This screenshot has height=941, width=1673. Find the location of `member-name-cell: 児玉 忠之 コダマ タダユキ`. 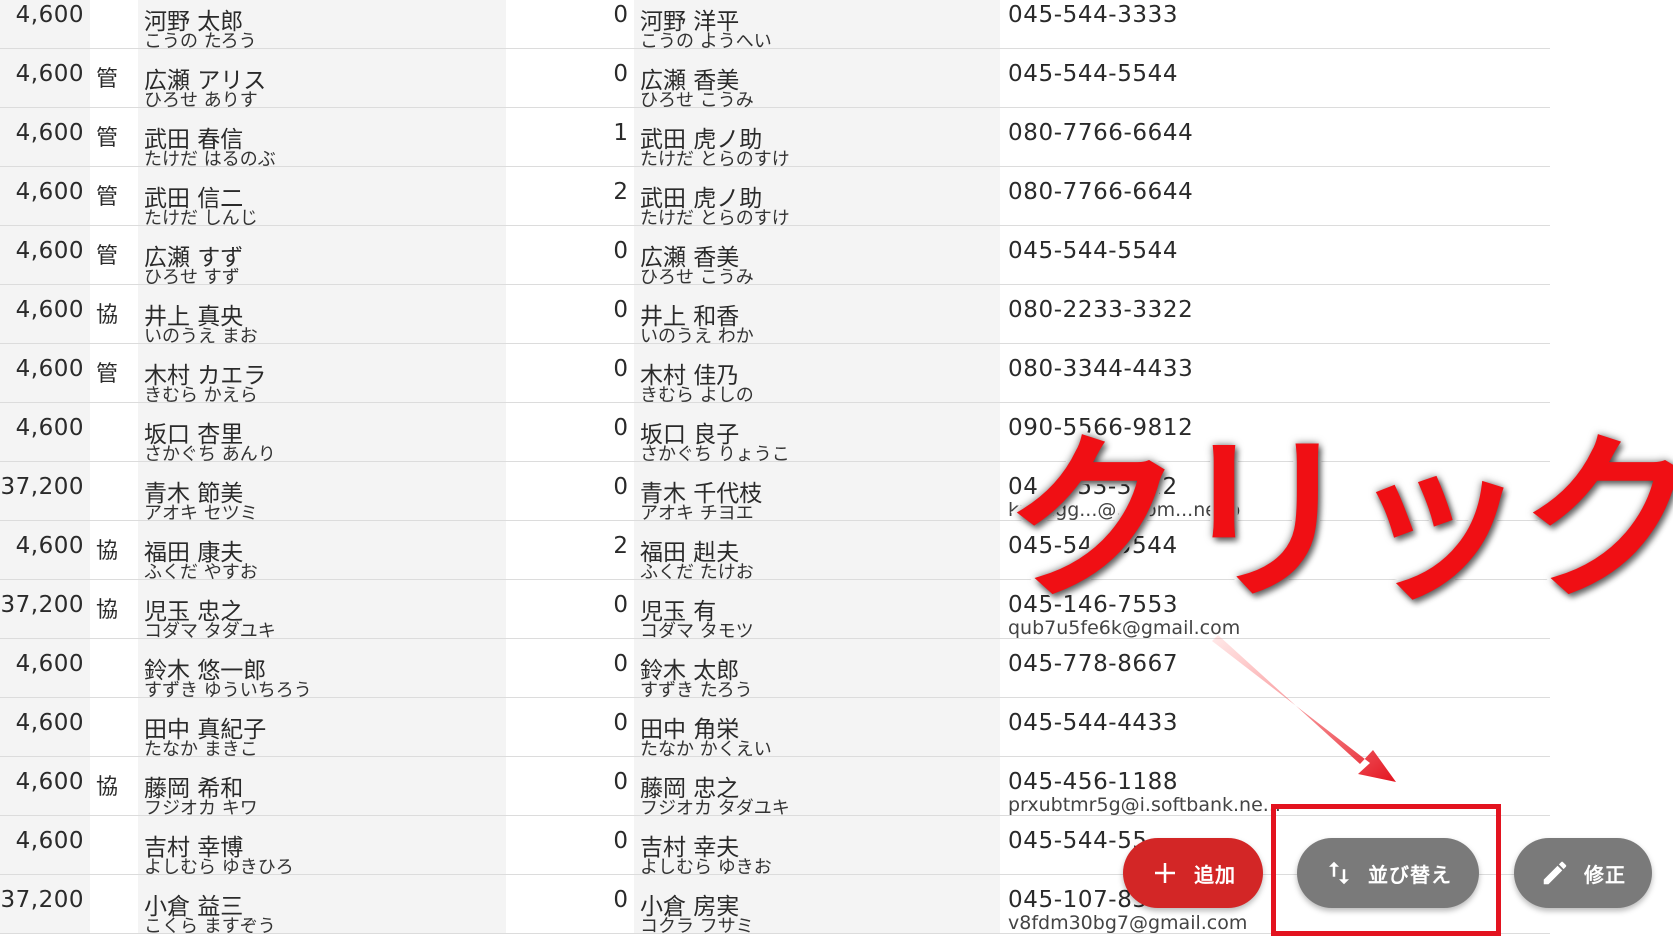

member-name-cell: 児玉 忠之 コダマ タダユキ is located at coordinates (322, 611).